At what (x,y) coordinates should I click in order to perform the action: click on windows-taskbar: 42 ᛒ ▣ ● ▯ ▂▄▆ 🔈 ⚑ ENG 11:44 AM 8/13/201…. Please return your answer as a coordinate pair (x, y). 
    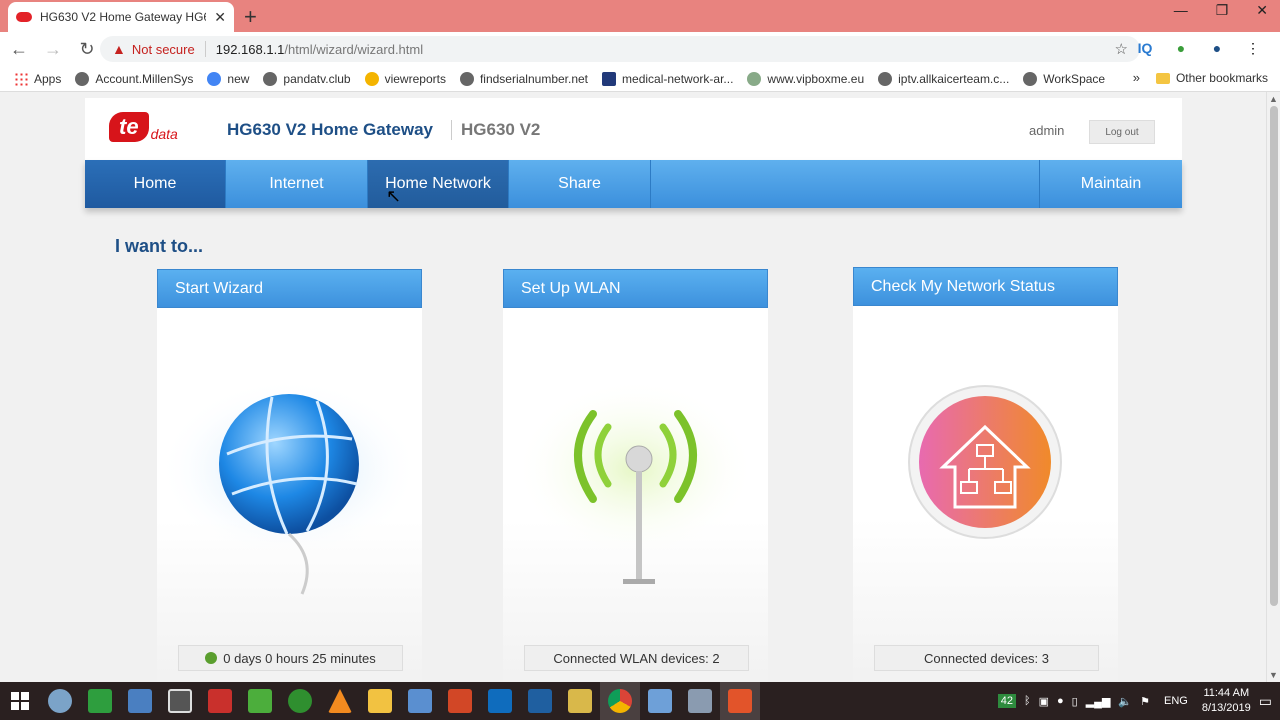
    Looking at the image, I should click on (640, 701).